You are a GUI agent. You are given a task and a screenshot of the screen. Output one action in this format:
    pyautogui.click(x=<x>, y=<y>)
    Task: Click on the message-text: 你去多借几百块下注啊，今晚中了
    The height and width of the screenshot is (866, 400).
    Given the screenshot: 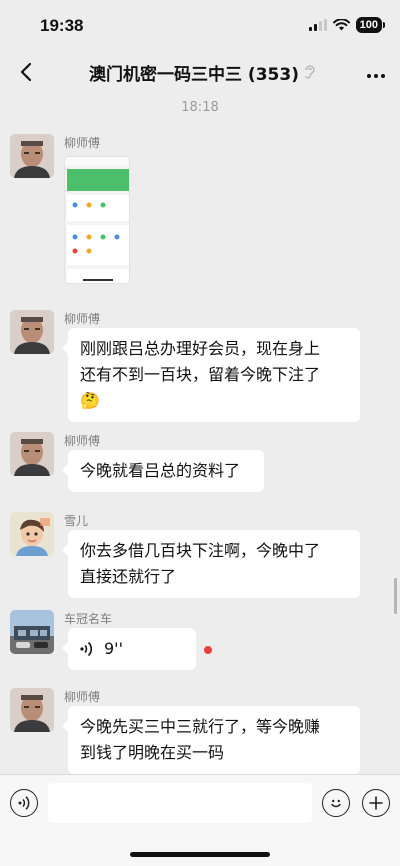 What is the action you would take?
    pyautogui.click(x=200, y=550)
    